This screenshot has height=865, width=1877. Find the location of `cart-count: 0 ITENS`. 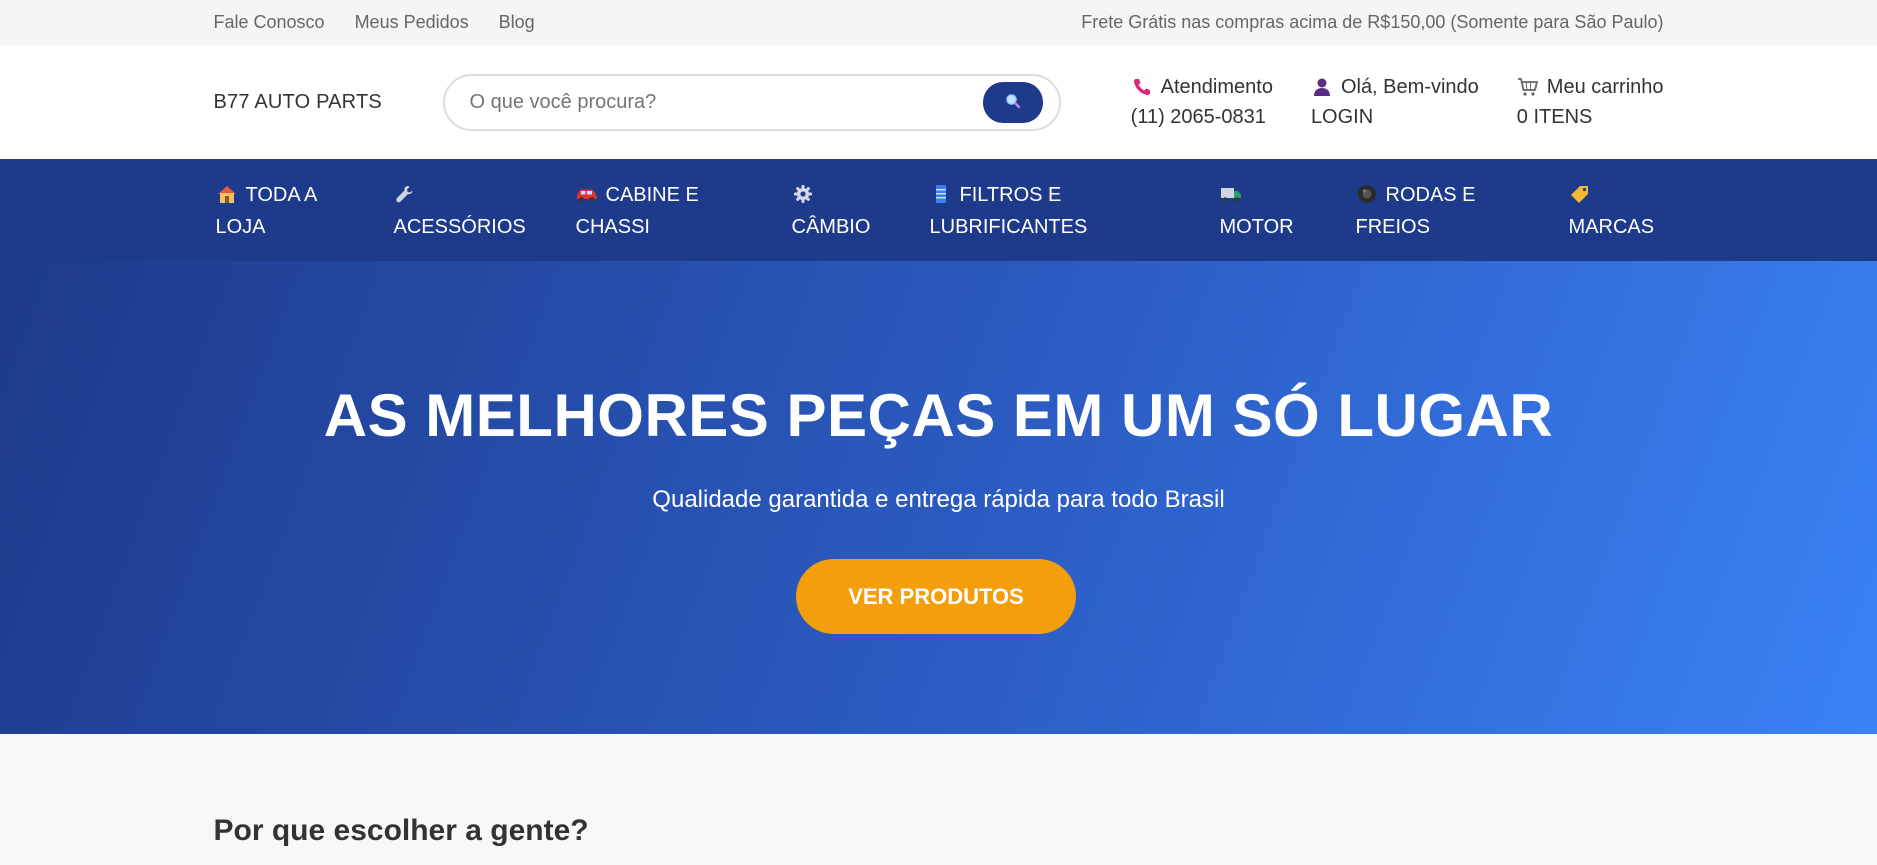

cart-count: 0 ITENS is located at coordinates (1554, 117).